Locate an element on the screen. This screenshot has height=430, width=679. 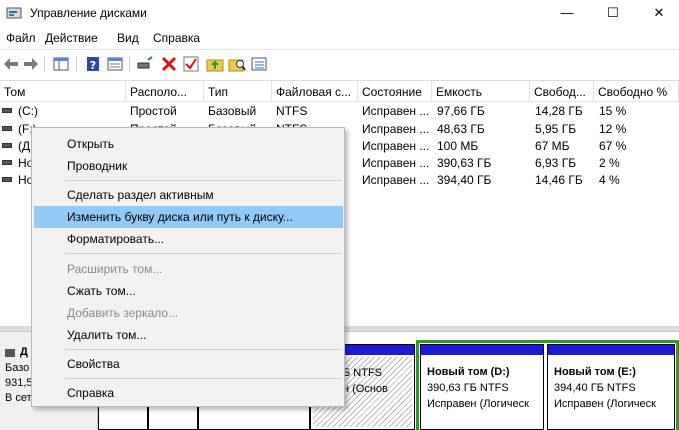
cell-volume: (C:) is located at coordinates (28, 111).